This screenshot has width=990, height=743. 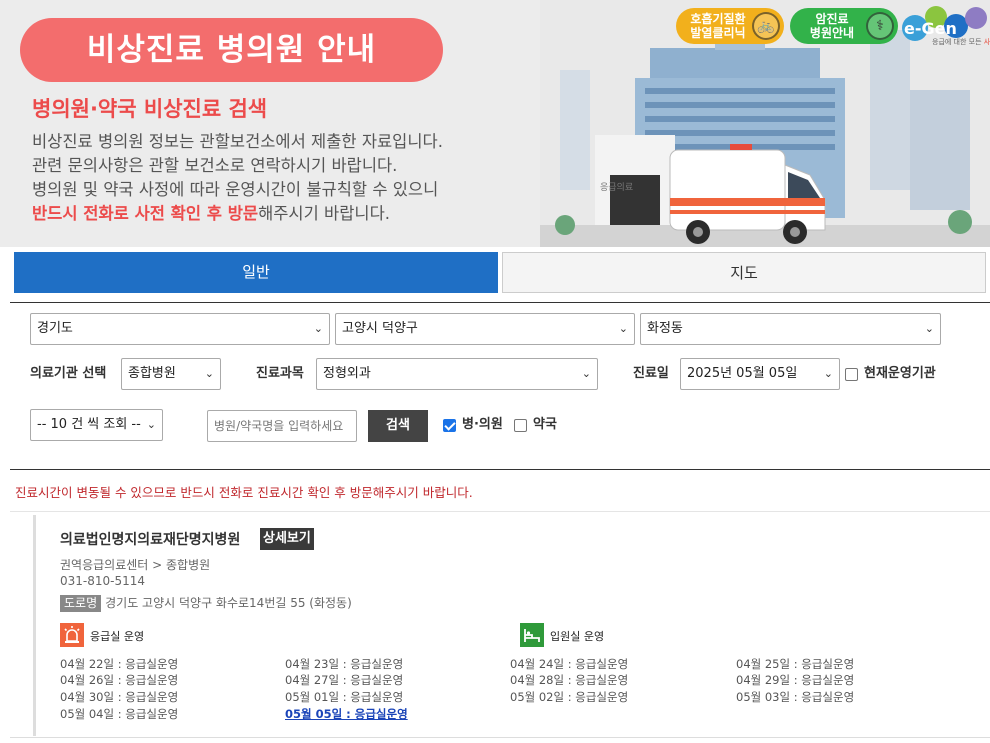 I want to click on institution-label: 의료기관 선택, so click(x=68, y=373).